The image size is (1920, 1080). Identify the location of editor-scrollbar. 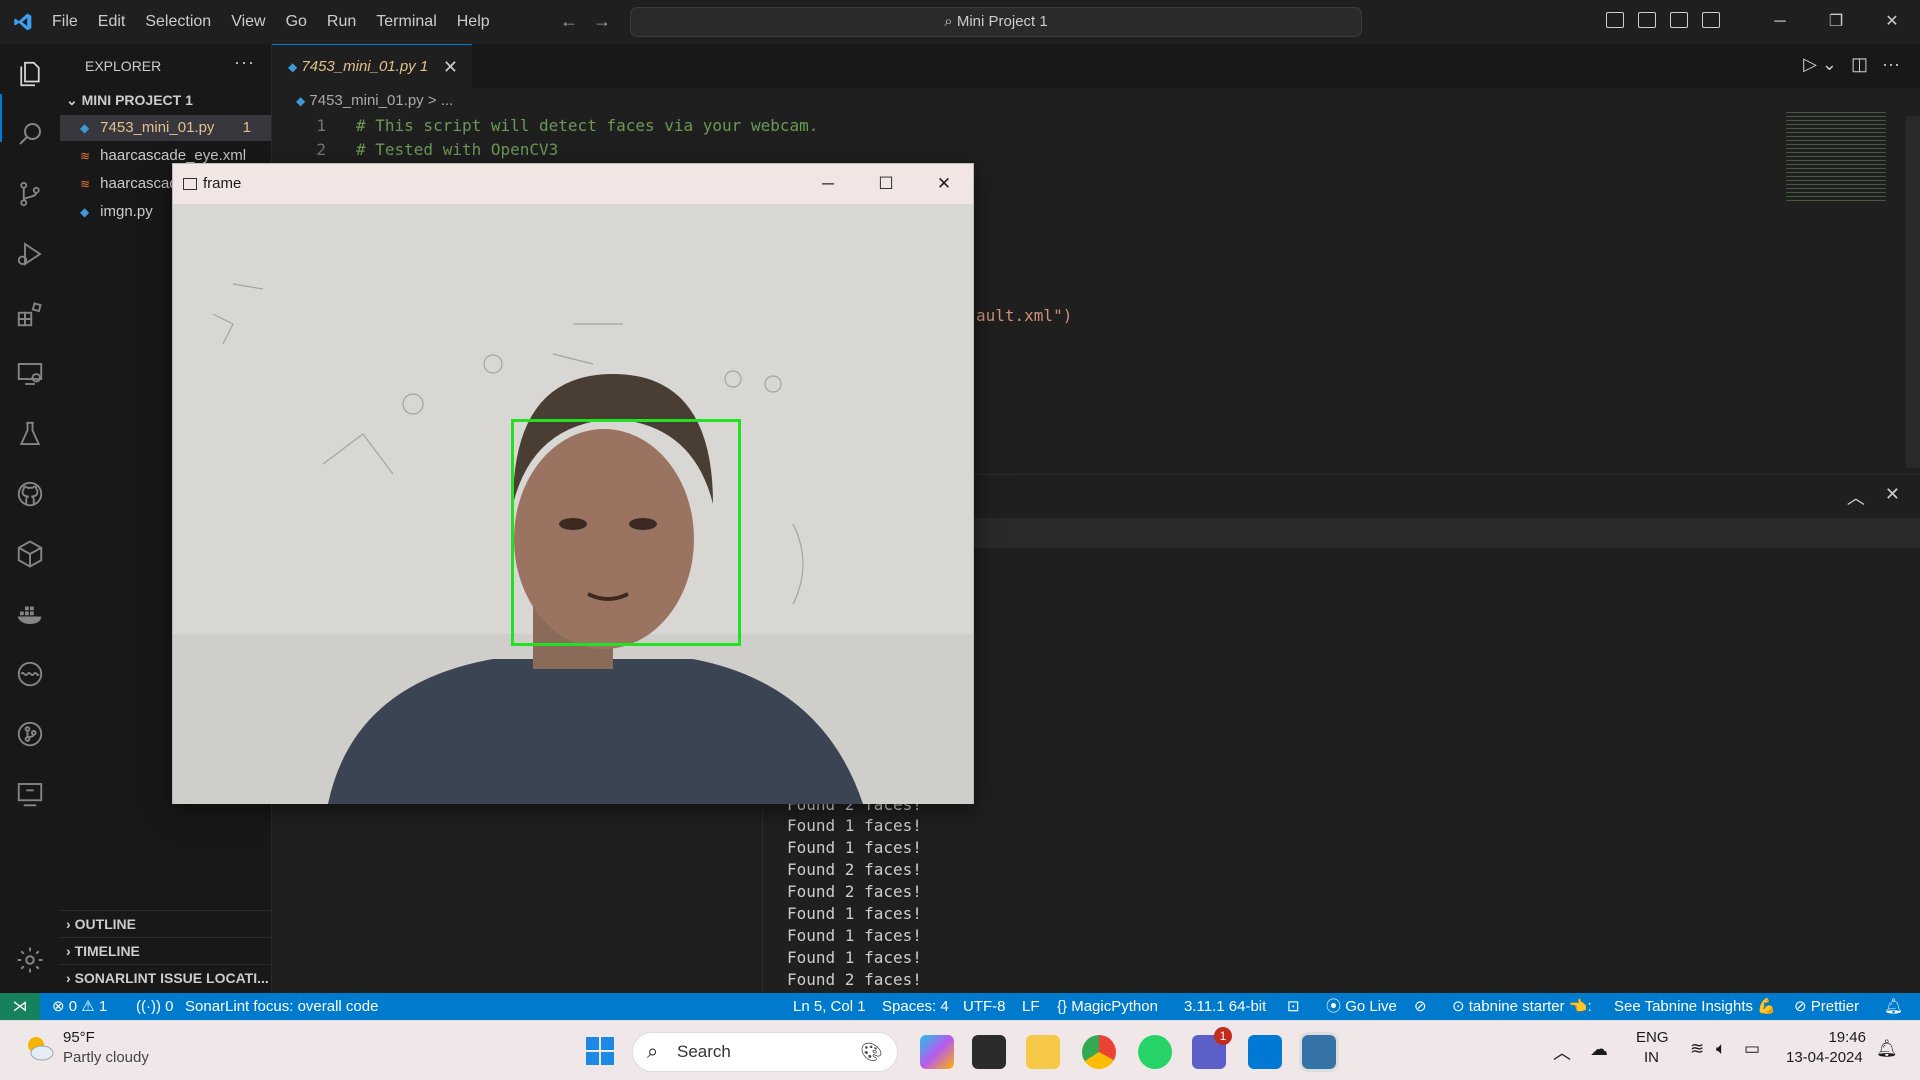
(1913, 292).